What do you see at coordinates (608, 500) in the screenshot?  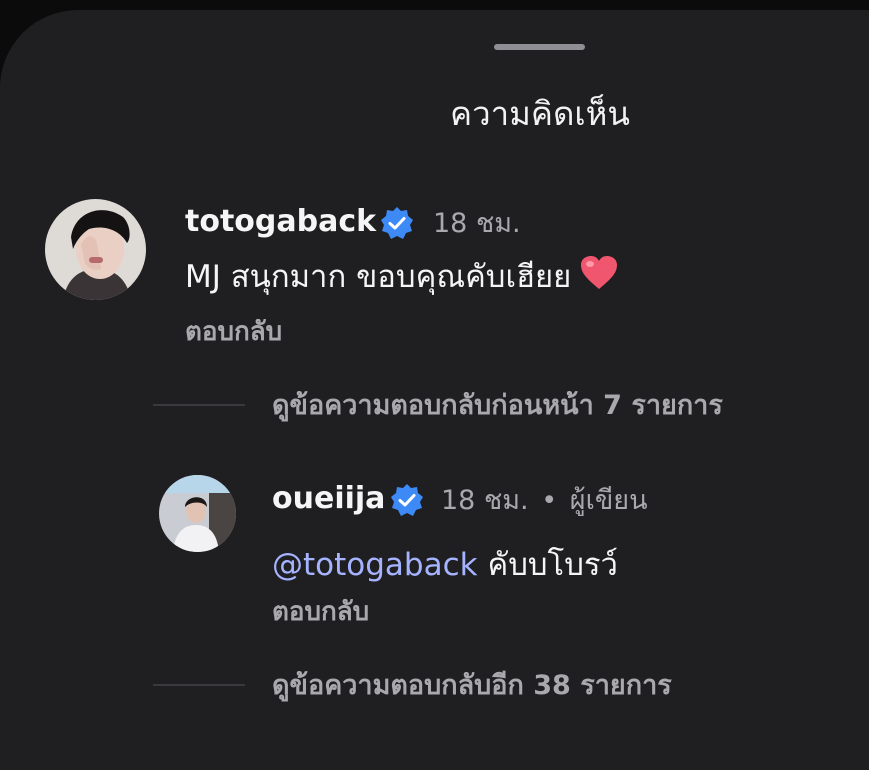 I see `author-badge: ผู้เขียน` at bounding box center [608, 500].